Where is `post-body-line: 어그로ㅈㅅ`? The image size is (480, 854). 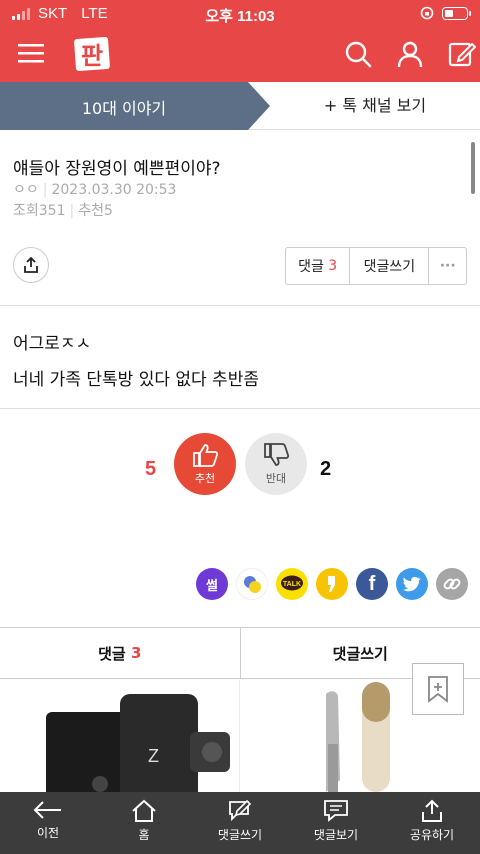
post-body-line: 어그로ㅈㅅ is located at coordinates (52, 344).